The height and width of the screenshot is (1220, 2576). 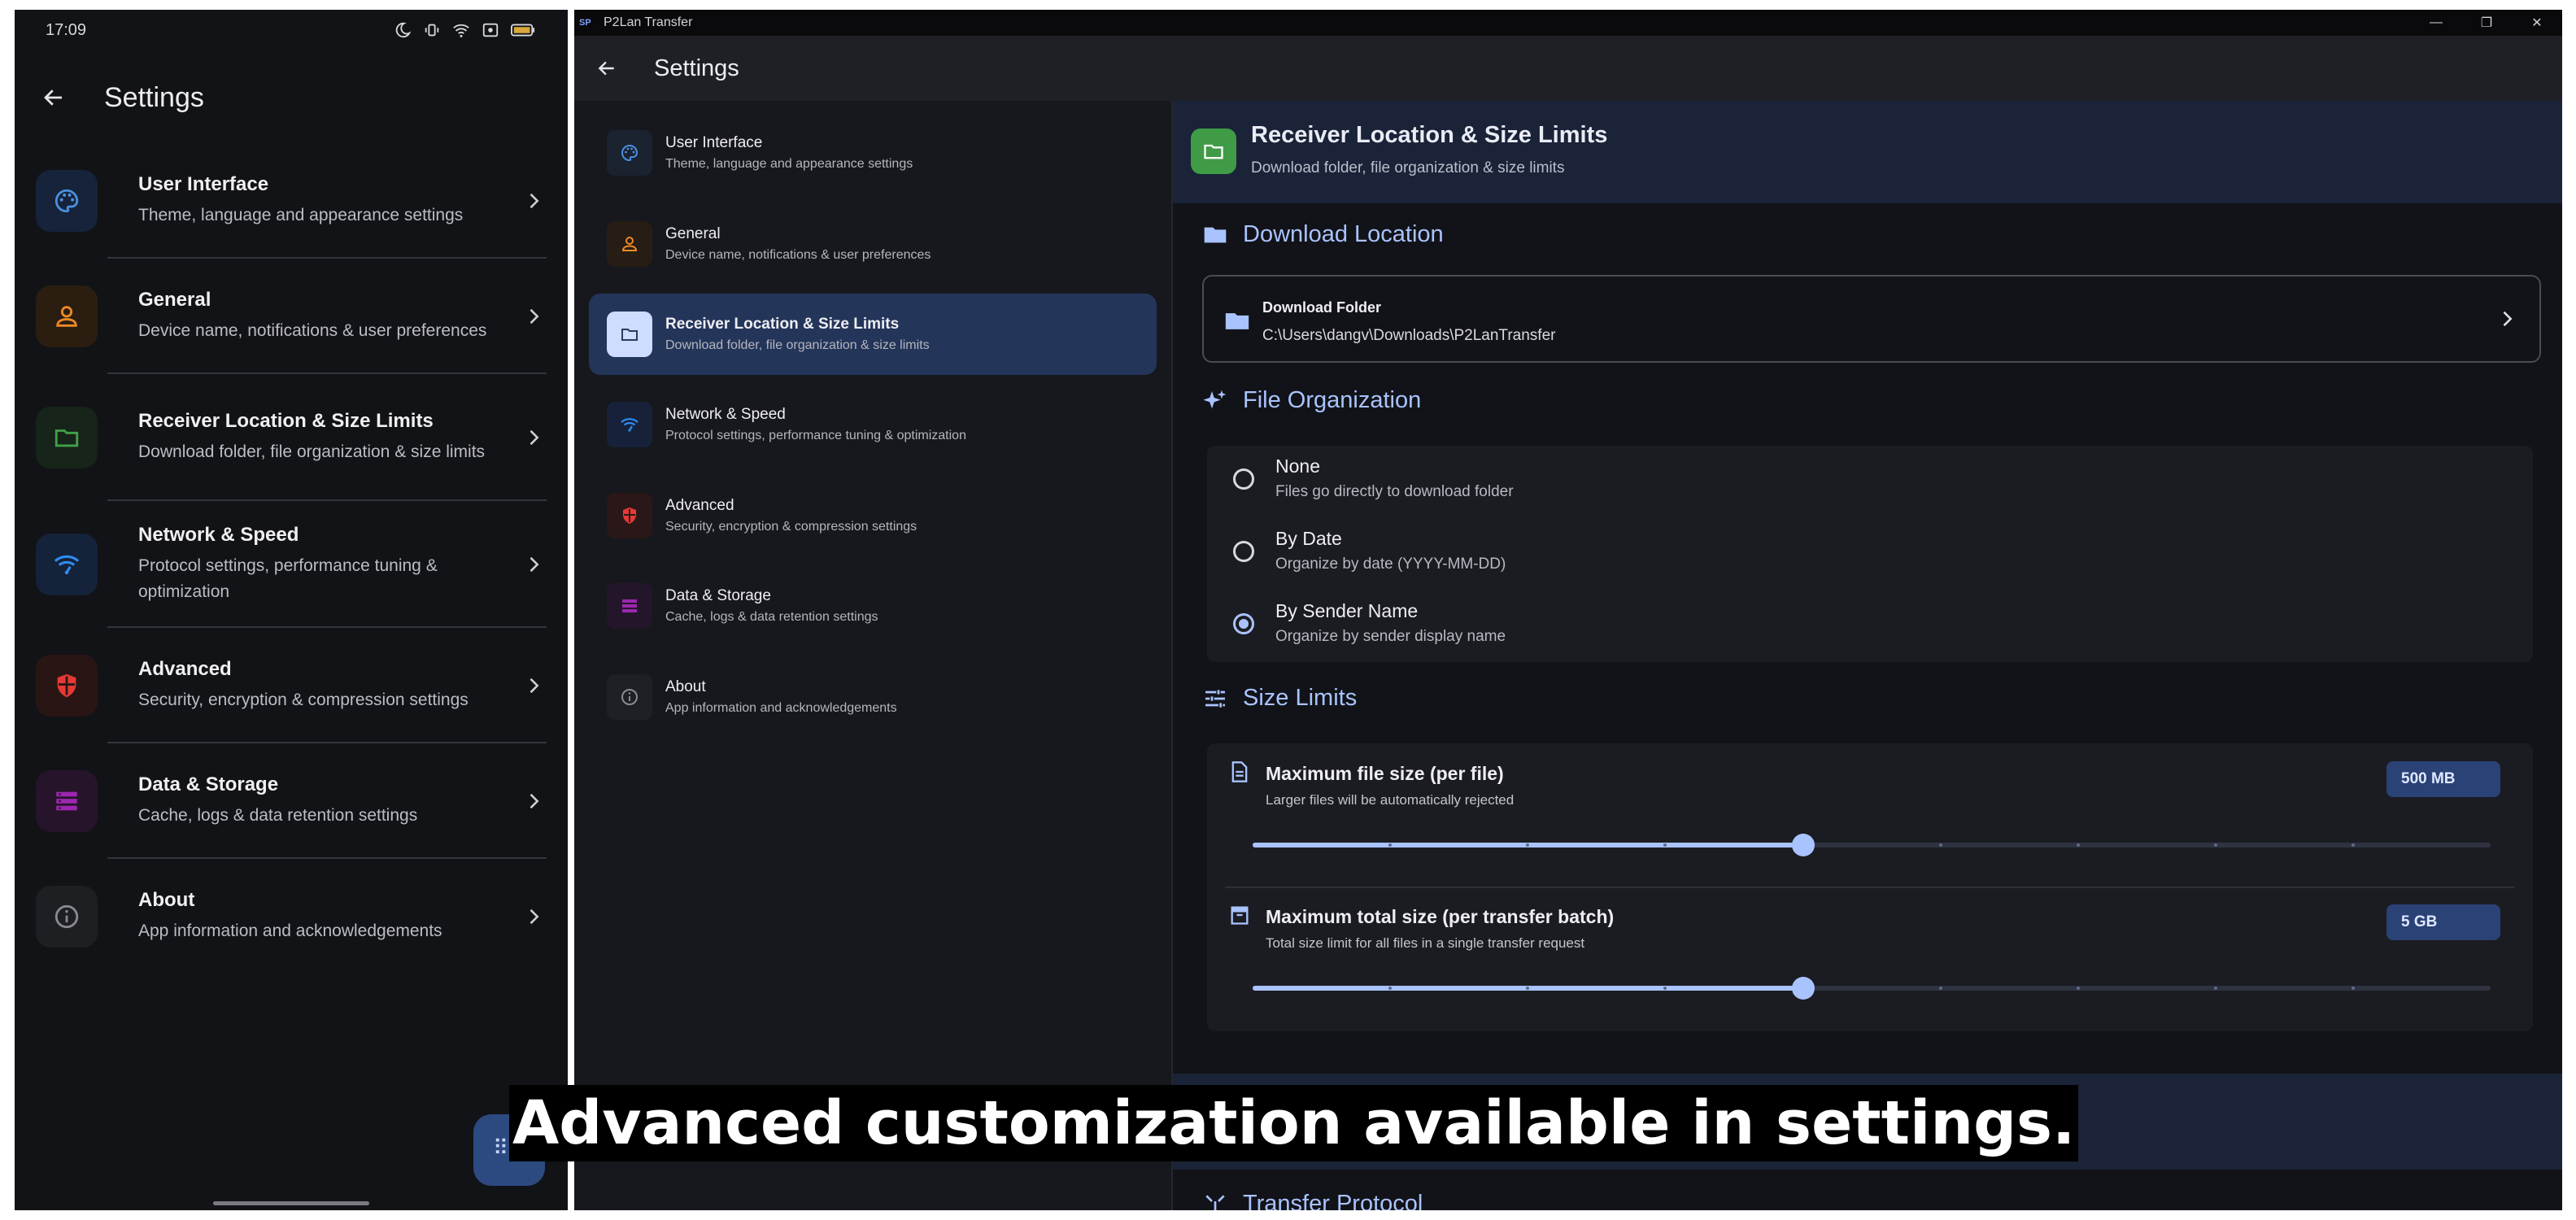 What do you see at coordinates (66, 29) in the screenshot?
I see `status-time: 17:09` at bounding box center [66, 29].